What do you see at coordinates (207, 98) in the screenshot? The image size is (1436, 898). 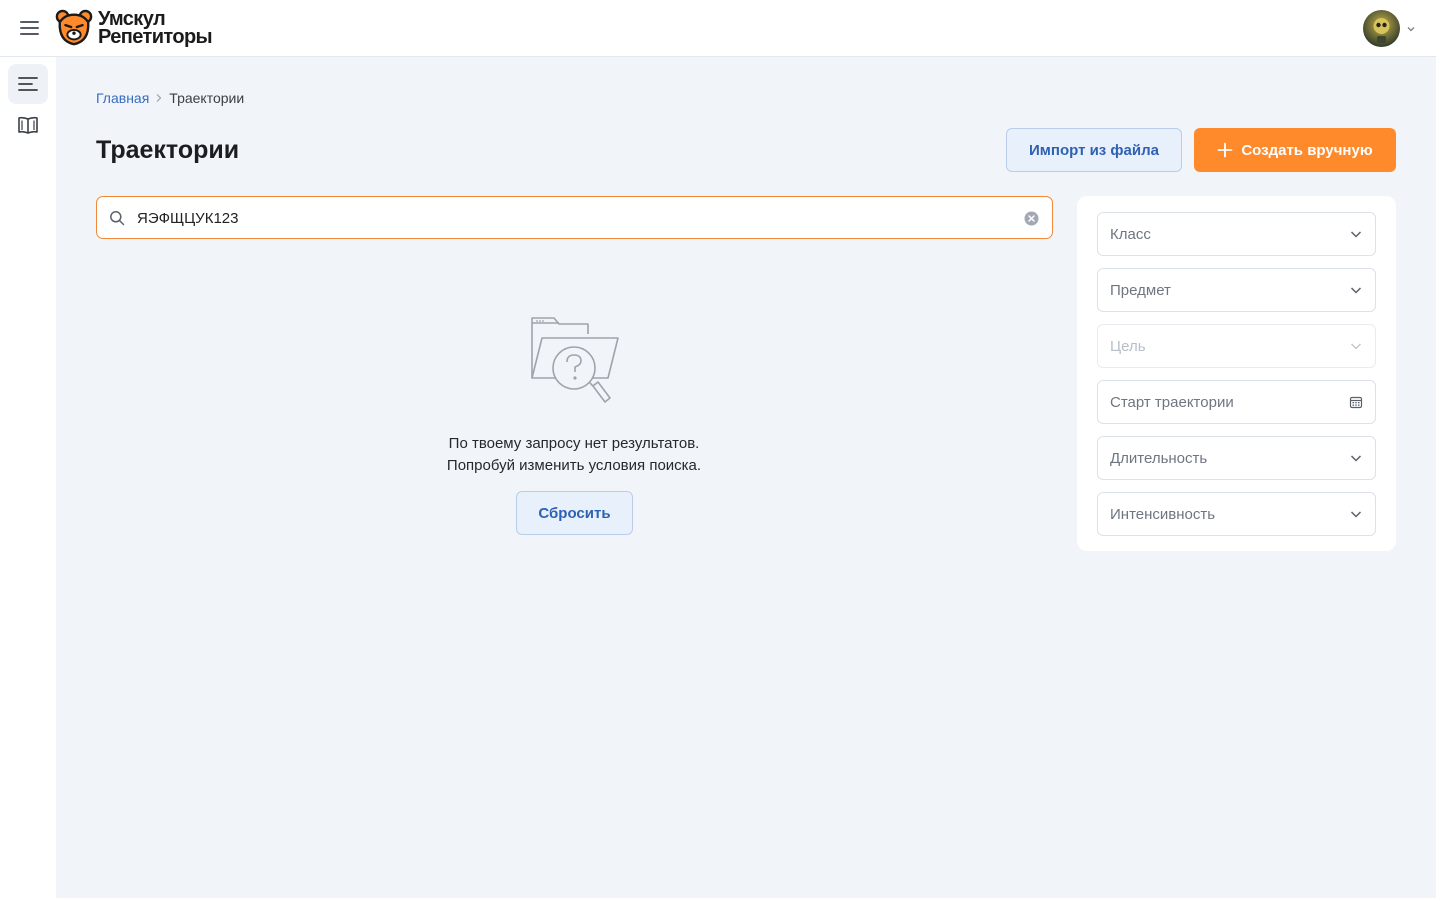 I see `breadcrumb-current: Траектории` at bounding box center [207, 98].